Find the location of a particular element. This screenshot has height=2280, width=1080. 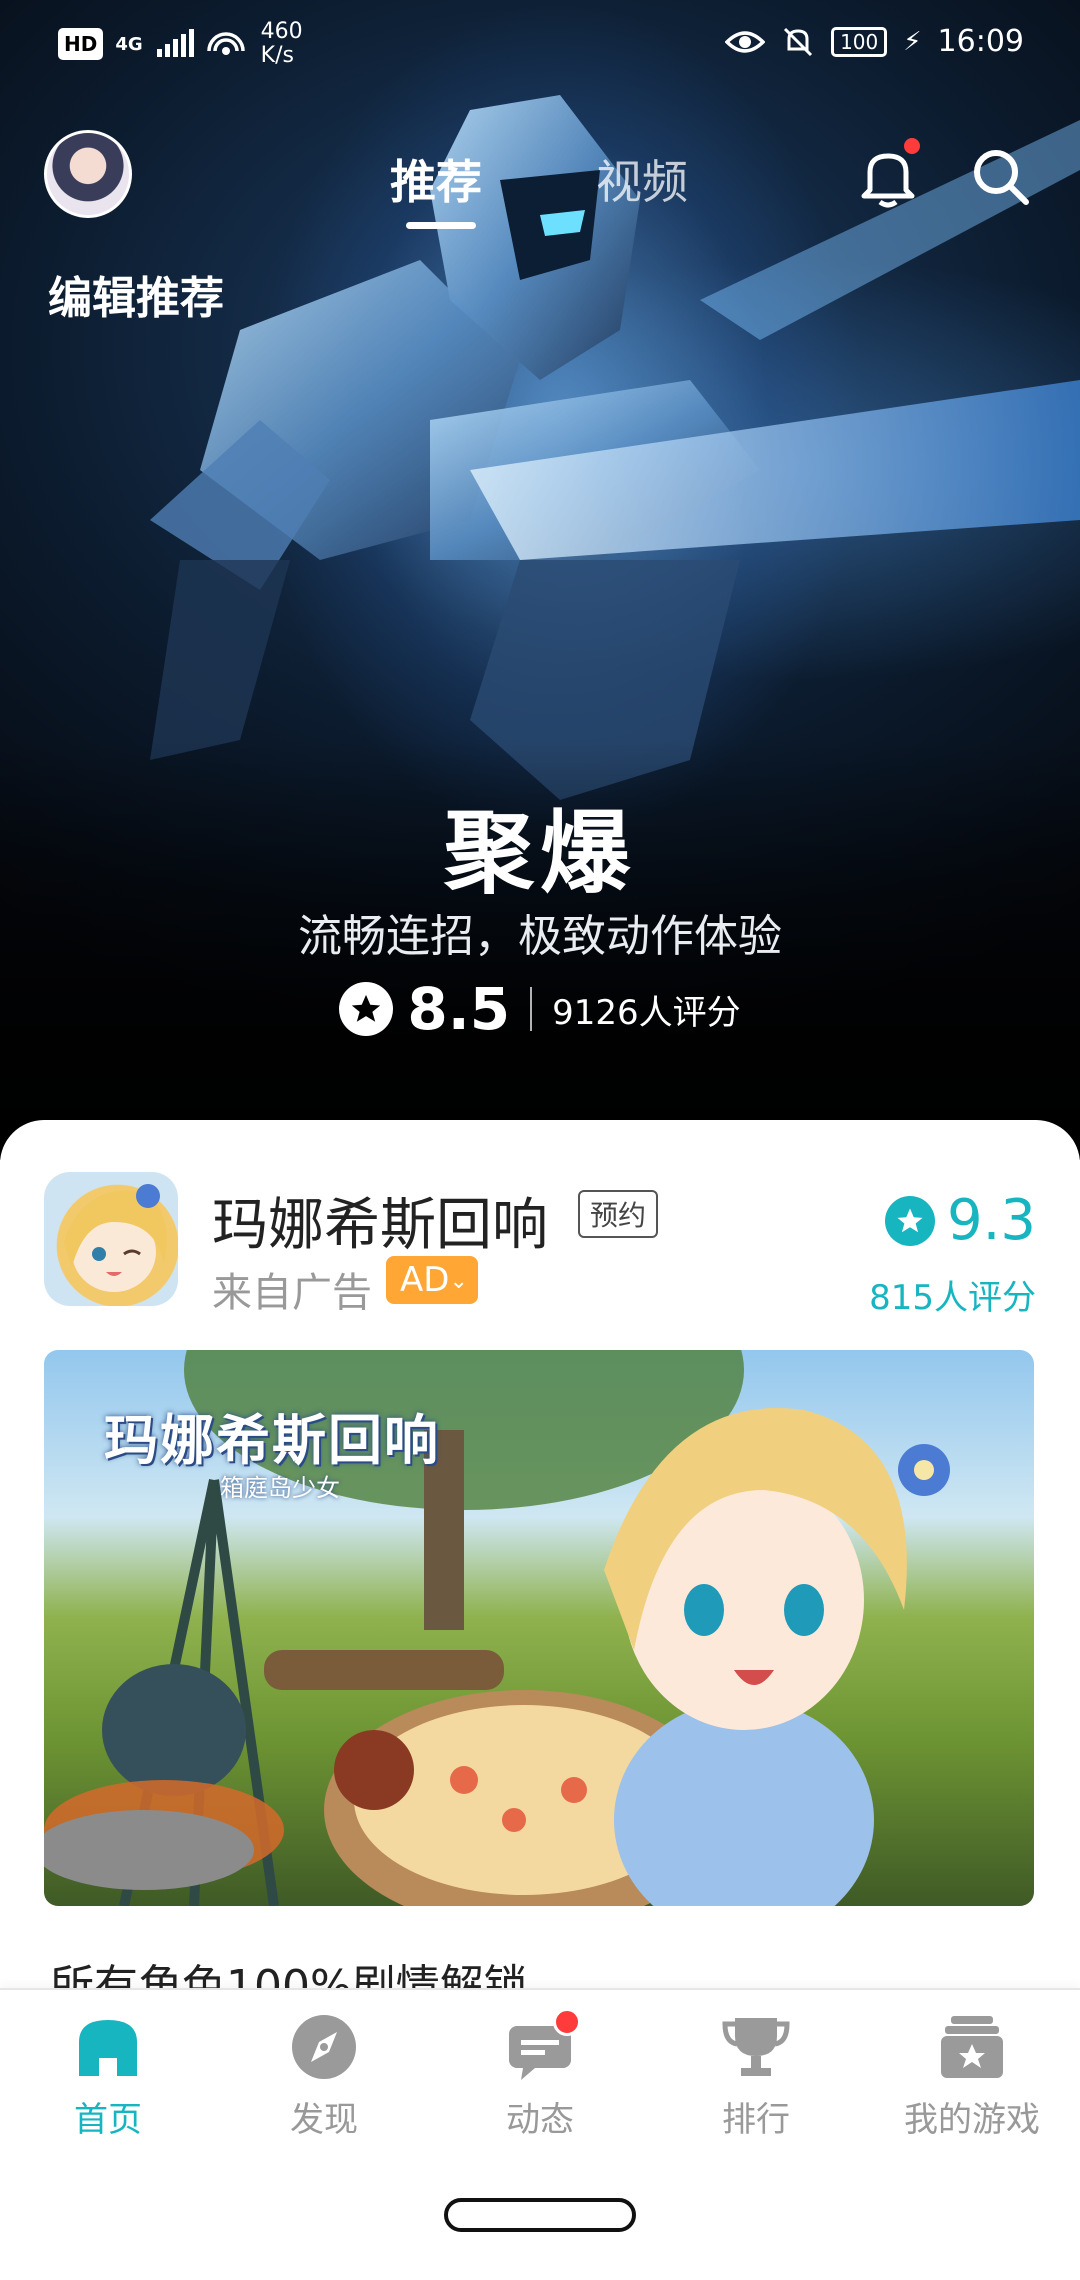

network-speed-unit: K/s is located at coordinates (277, 55).